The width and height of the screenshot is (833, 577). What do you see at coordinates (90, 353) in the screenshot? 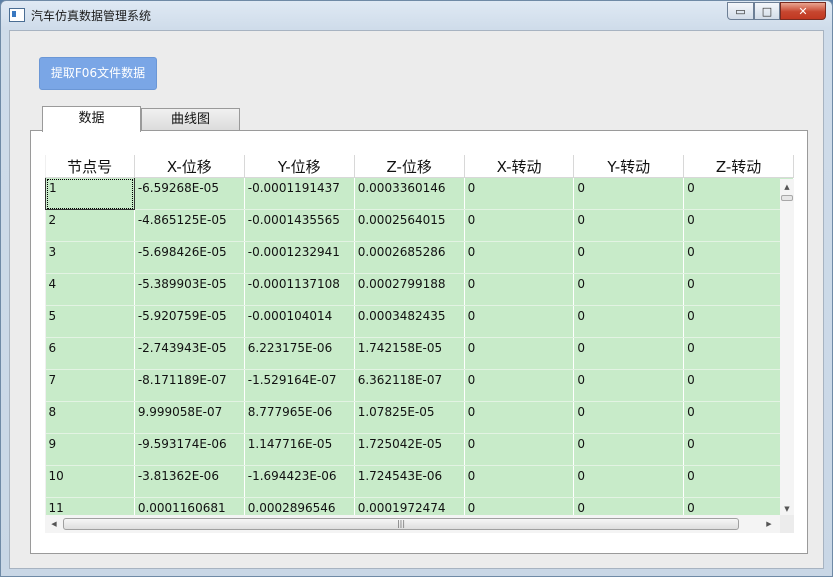
I see `table-cell: 6` at bounding box center [90, 353].